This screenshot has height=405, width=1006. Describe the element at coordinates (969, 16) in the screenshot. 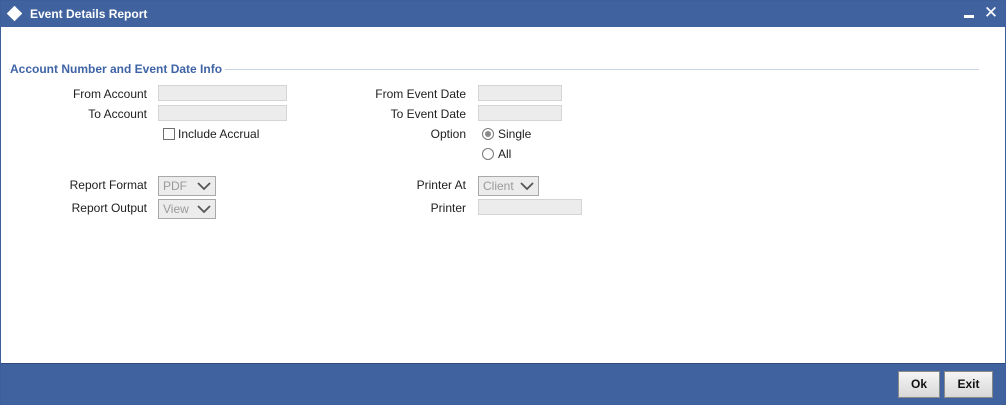

I see `minimize-icon` at that location.